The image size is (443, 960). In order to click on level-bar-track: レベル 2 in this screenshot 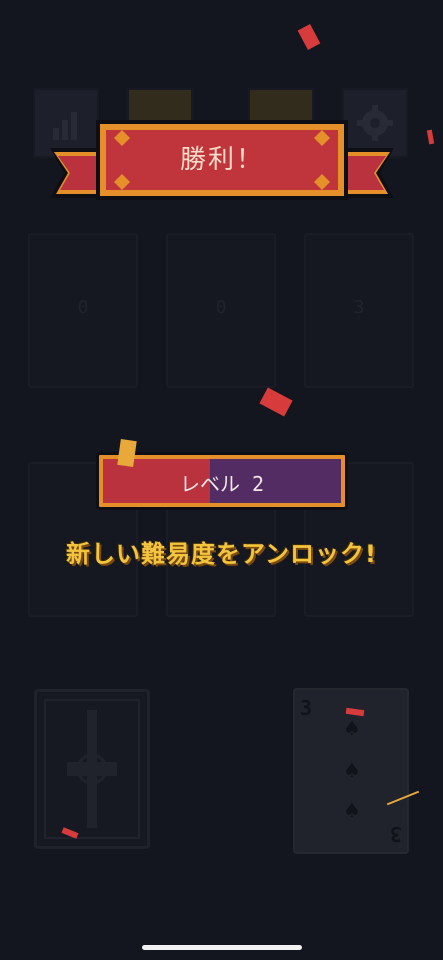, I will do `click(222, 481)`.